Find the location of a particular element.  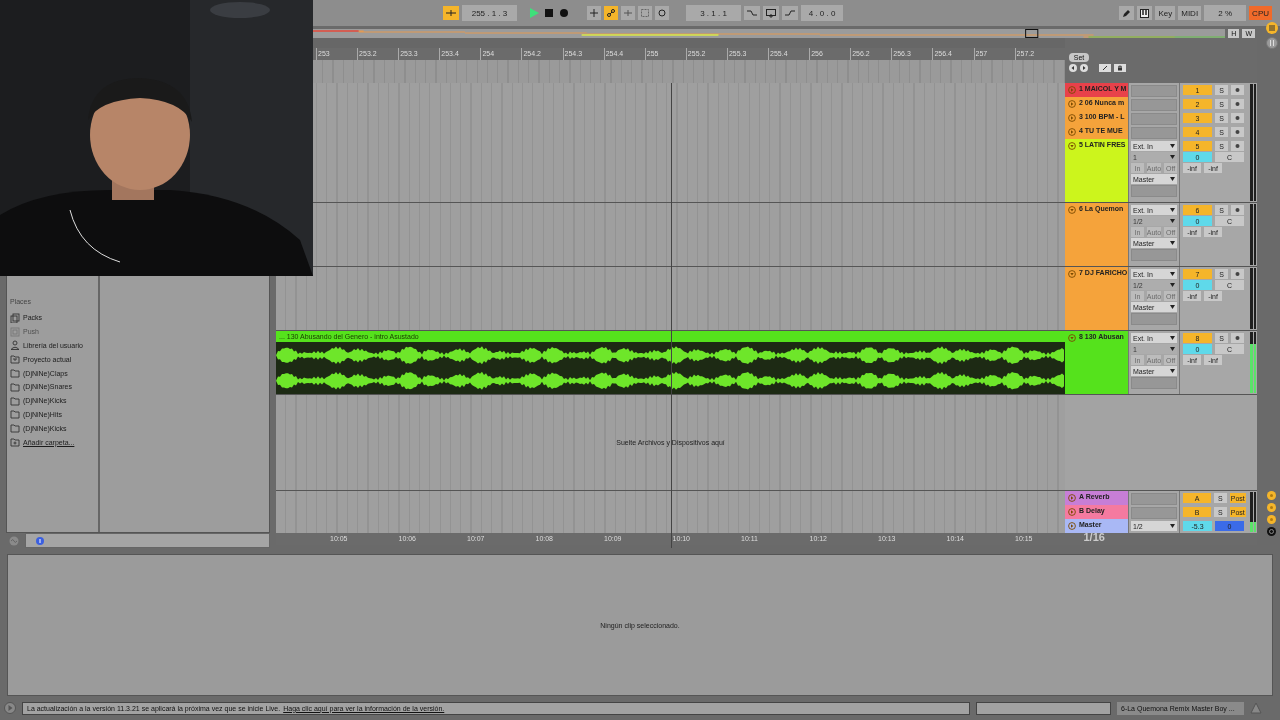

draw-mode-button is located at coordinates (1127, 13).